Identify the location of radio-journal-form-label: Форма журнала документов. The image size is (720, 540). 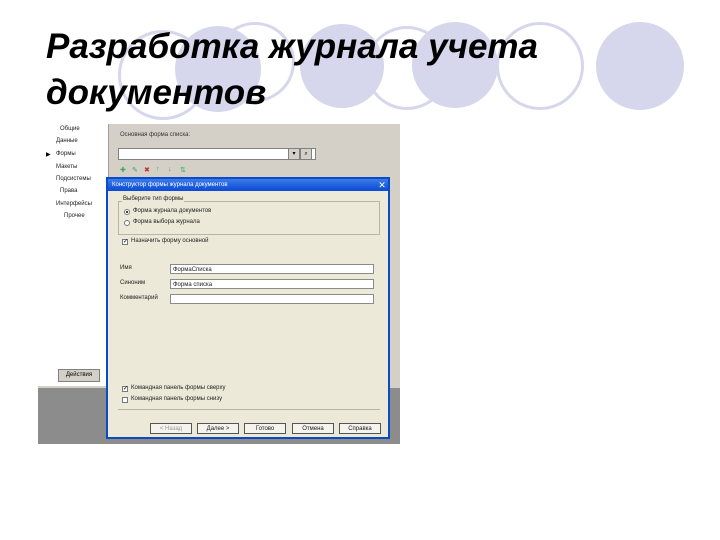
(172, 211).